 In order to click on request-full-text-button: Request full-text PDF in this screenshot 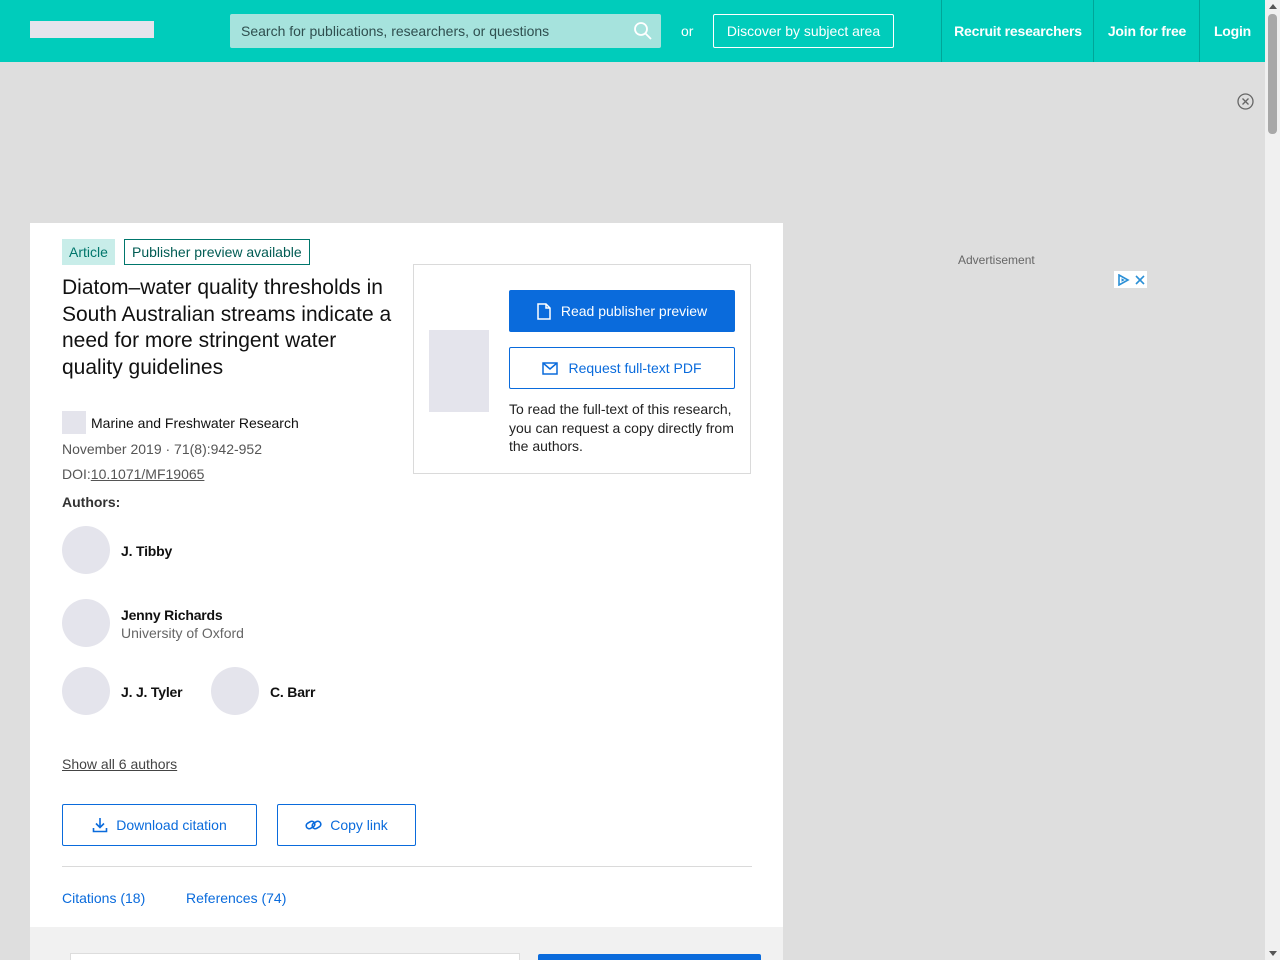, I will do `click(622, 368)`.